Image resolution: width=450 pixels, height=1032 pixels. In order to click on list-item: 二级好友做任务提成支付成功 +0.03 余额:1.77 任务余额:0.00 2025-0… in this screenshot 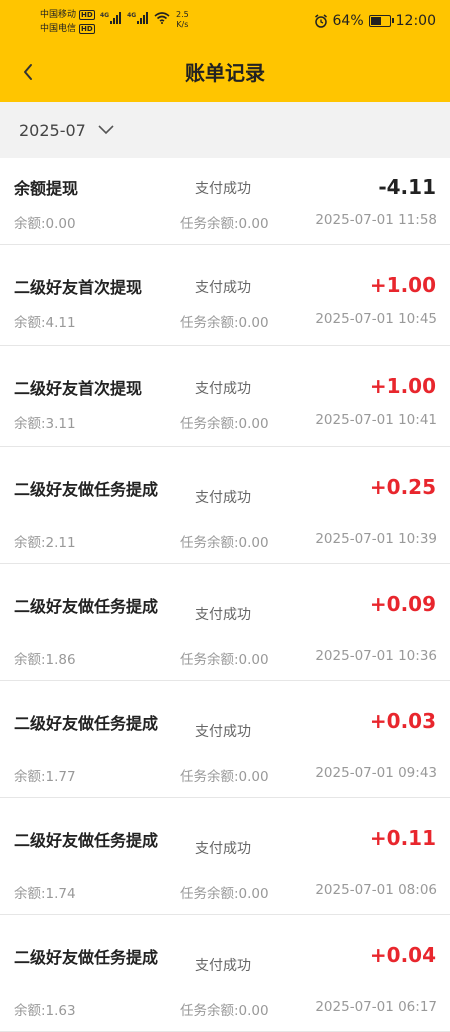, I will do `click(225, 739)`.